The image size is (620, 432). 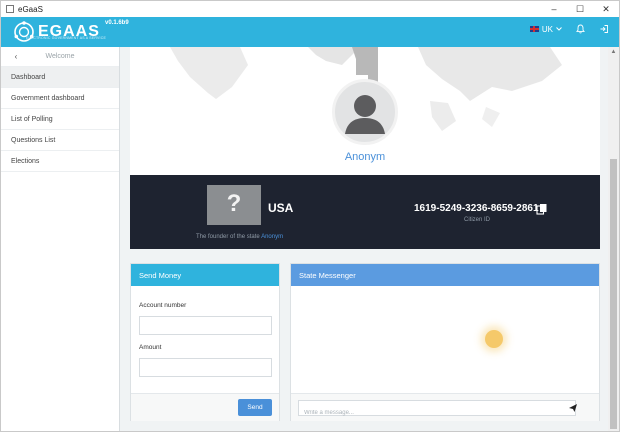 What do you see at coordinates (150, 347) in the screenshot?
I see `amount-label: Amount` at bounding box center [150, 347].